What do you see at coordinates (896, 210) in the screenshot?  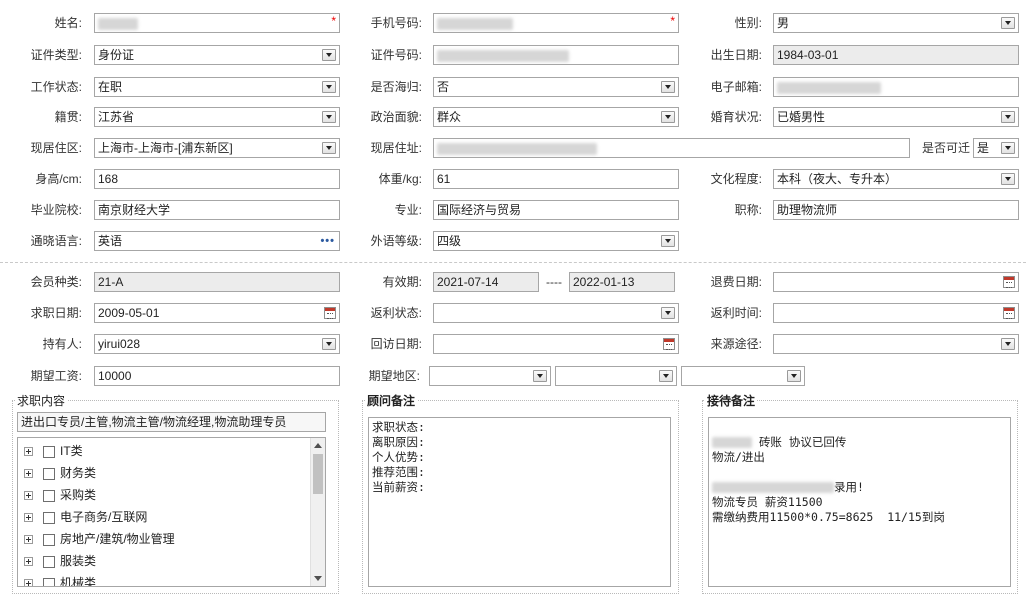 I see `title-field: 助理物流师` at bounding box center [896, 210].